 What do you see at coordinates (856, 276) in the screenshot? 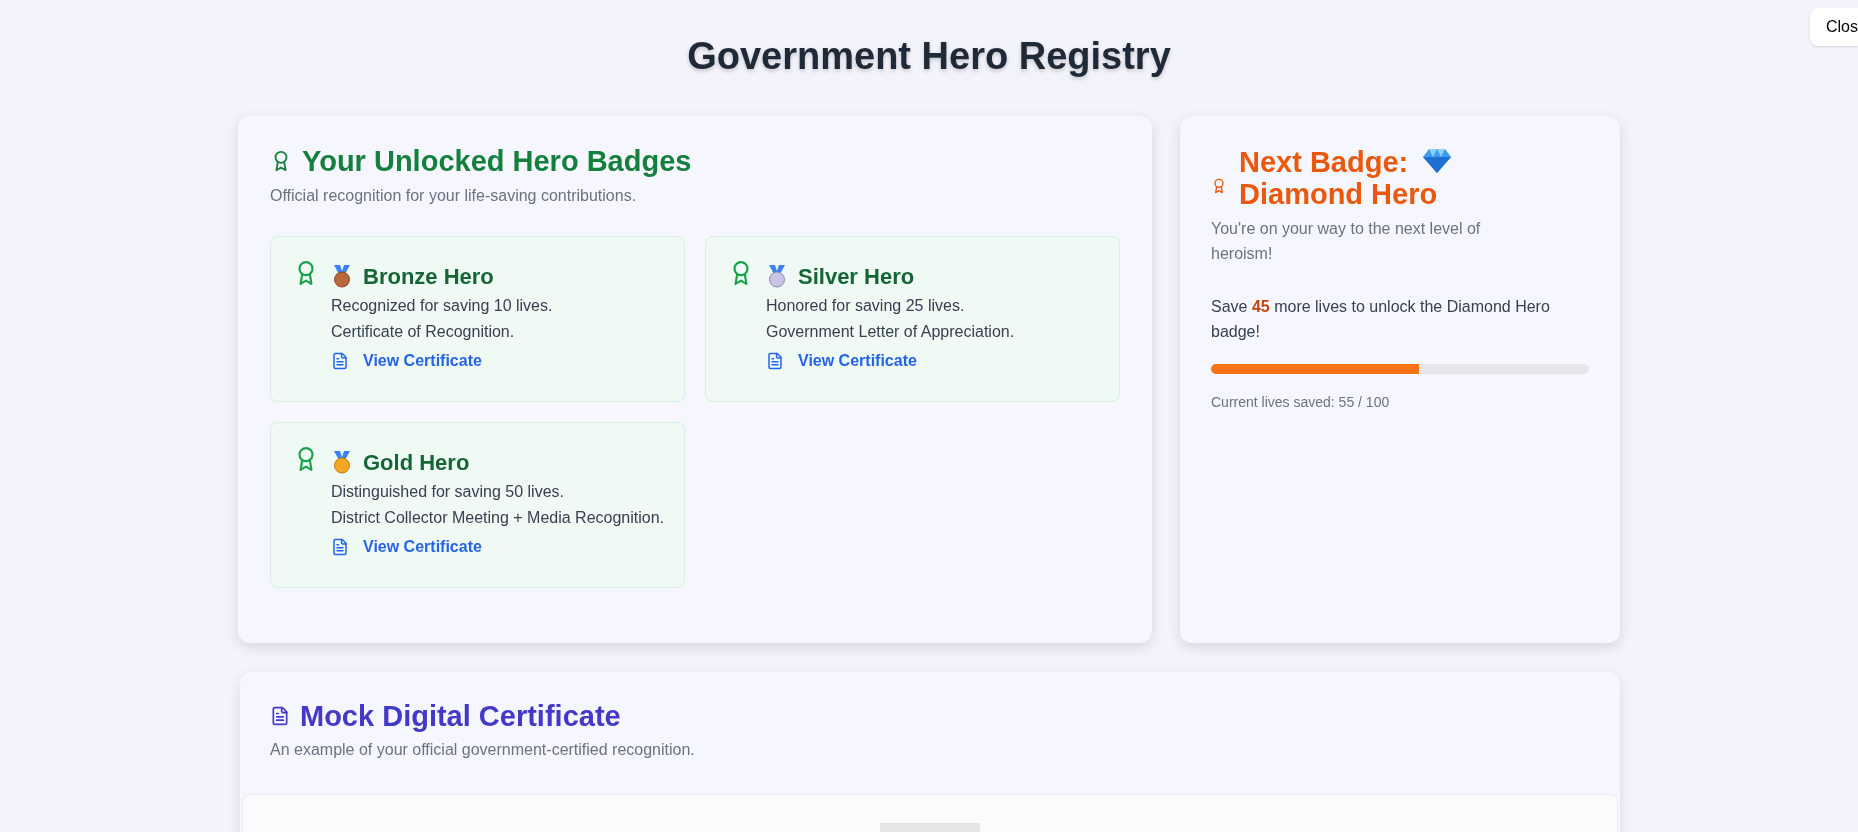
I see `badge-title: Silver Hero` at bounding box center [856, 276].